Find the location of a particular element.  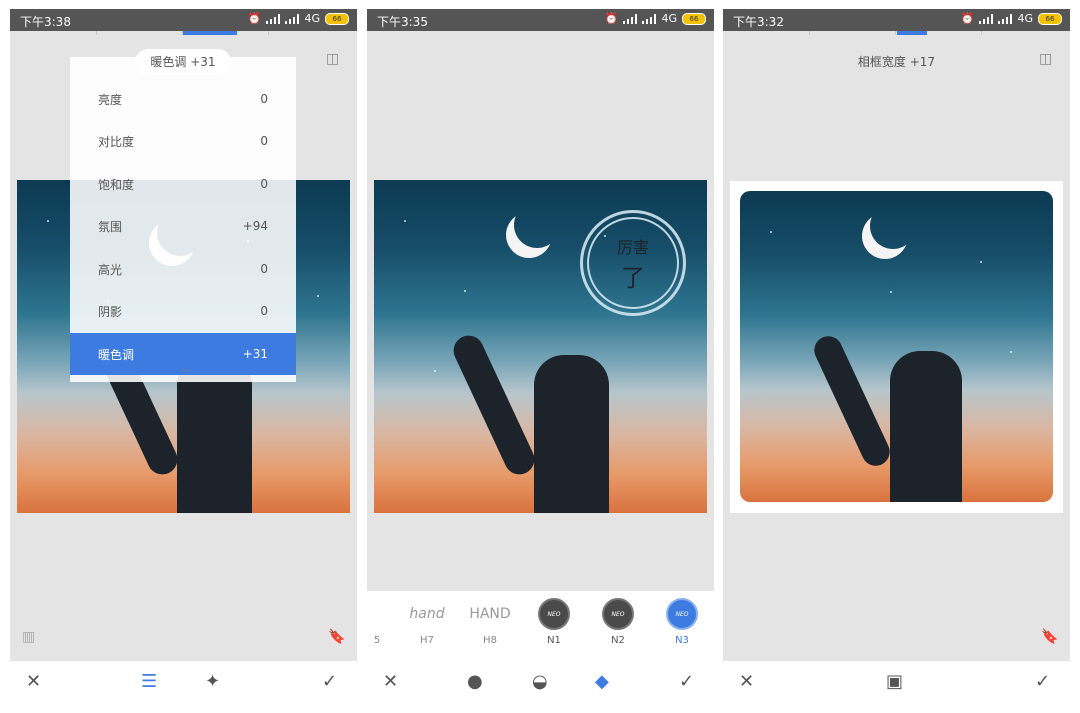

style-item-active: NEO N3 is located at coordinates (682, 622).